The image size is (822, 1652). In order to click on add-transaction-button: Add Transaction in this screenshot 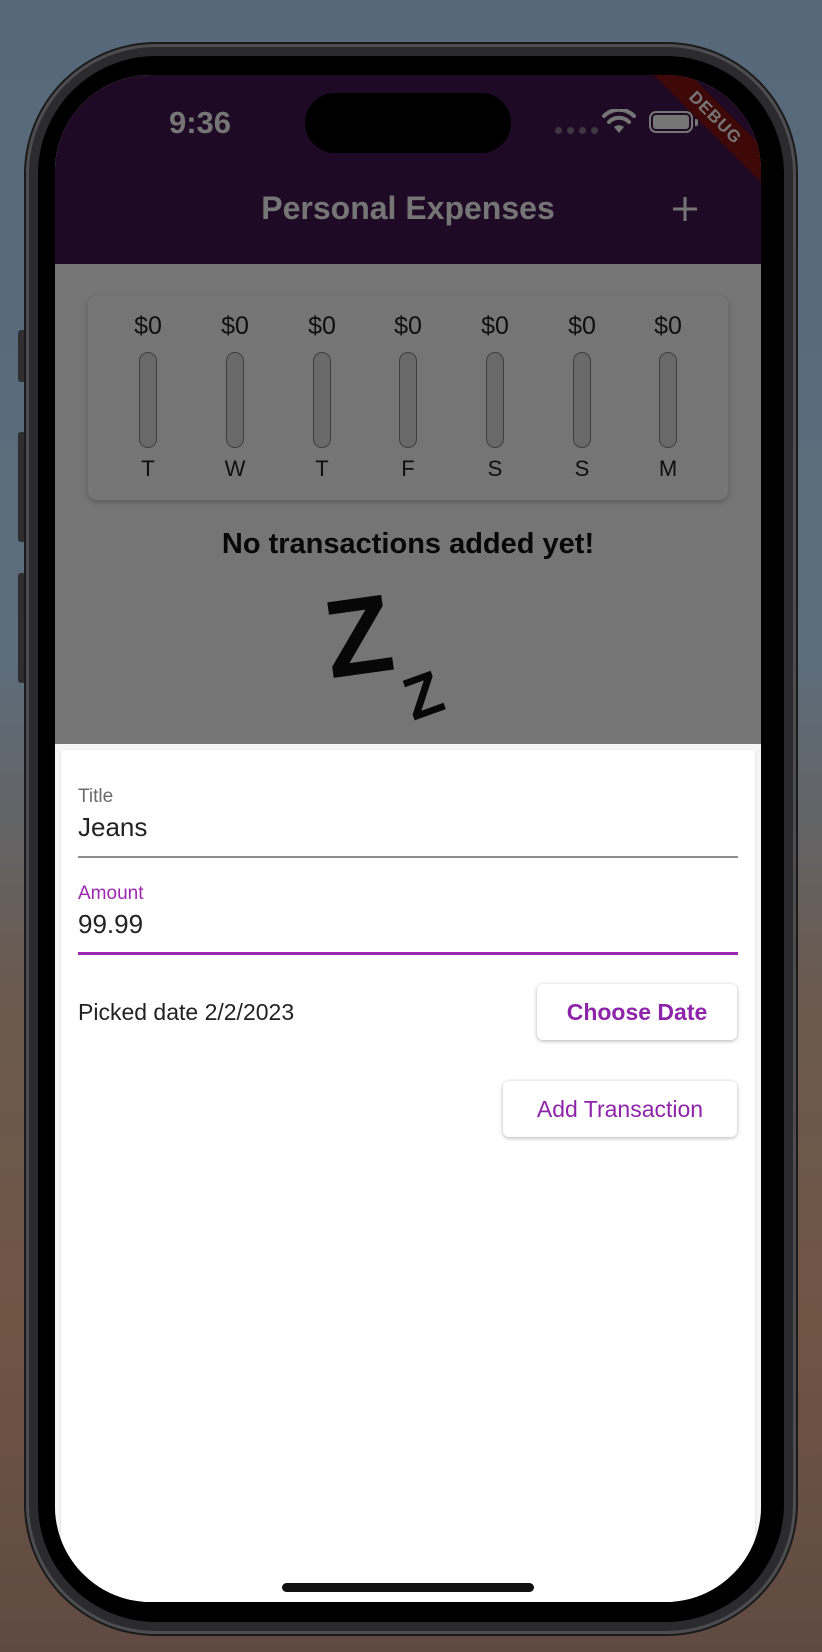, I will do `click(620, 1109)`.